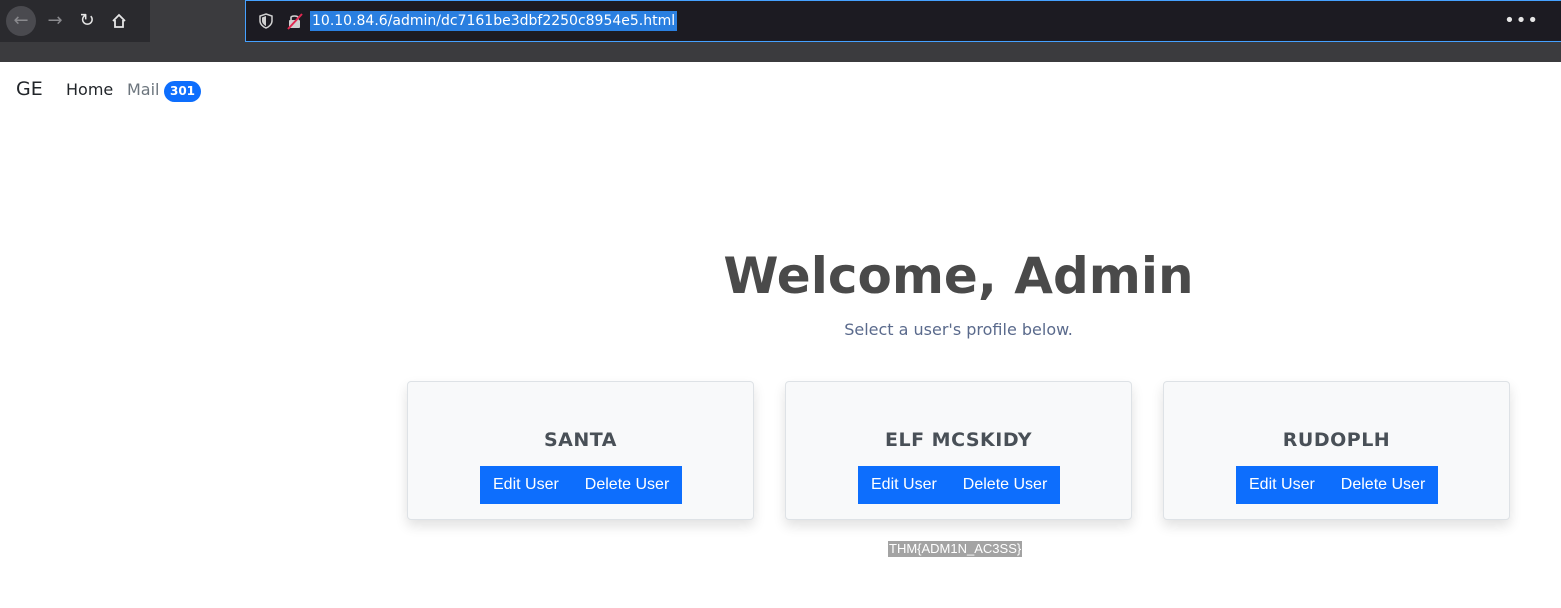 Image resolution: width=1561 pixels, height=608 pixels. What do you see at coordinates (580, 440) in the screenshot?
I see `user-name: SANTA` at bounding box center [580, 440].